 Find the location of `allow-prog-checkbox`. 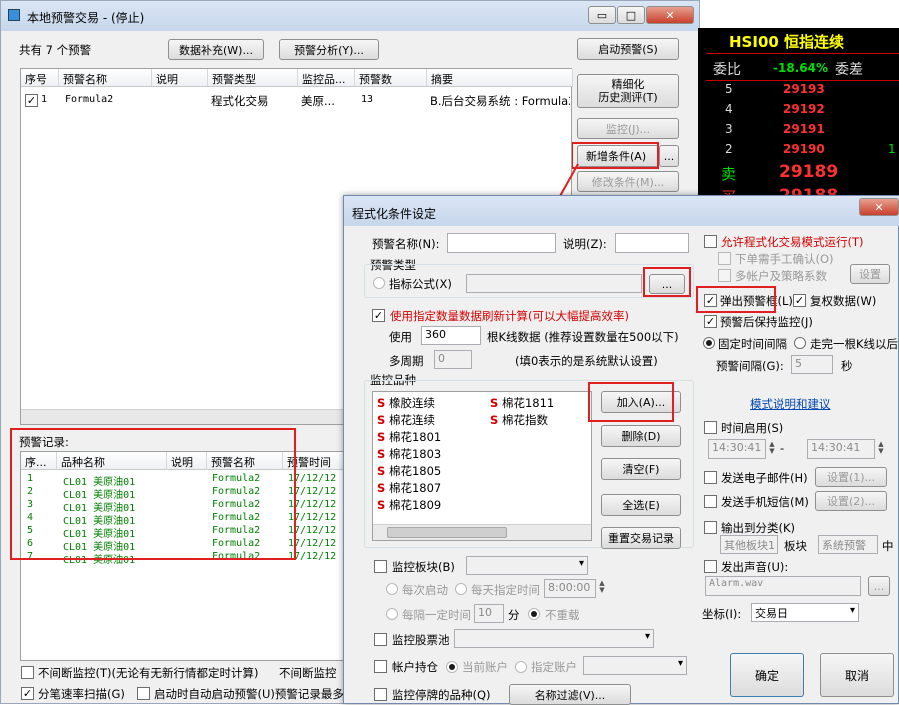

allow-prog-checkbox is located at coordinates (710, 241).